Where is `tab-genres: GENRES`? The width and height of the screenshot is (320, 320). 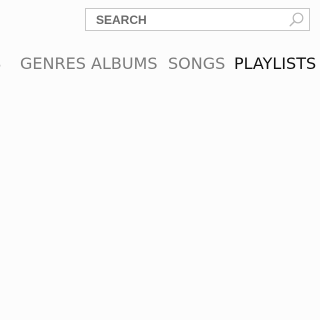 tab-genres: GENRES is located at coordinates (53, 64).